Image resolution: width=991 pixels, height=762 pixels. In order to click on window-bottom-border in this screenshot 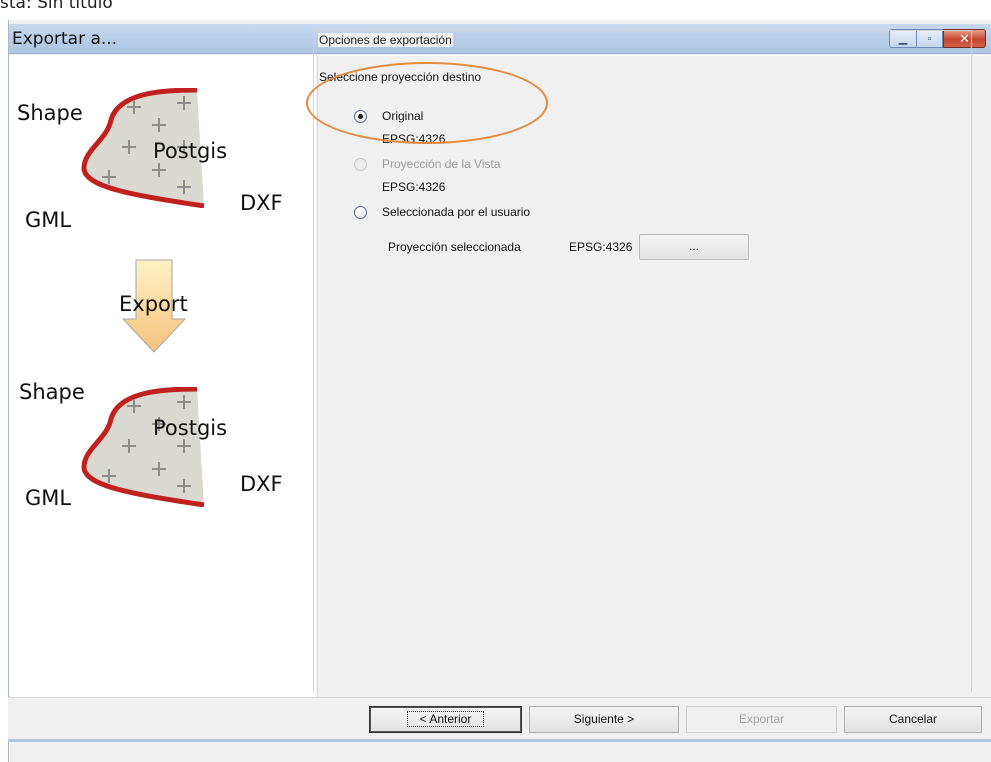, I will do `click(499, 740)`.